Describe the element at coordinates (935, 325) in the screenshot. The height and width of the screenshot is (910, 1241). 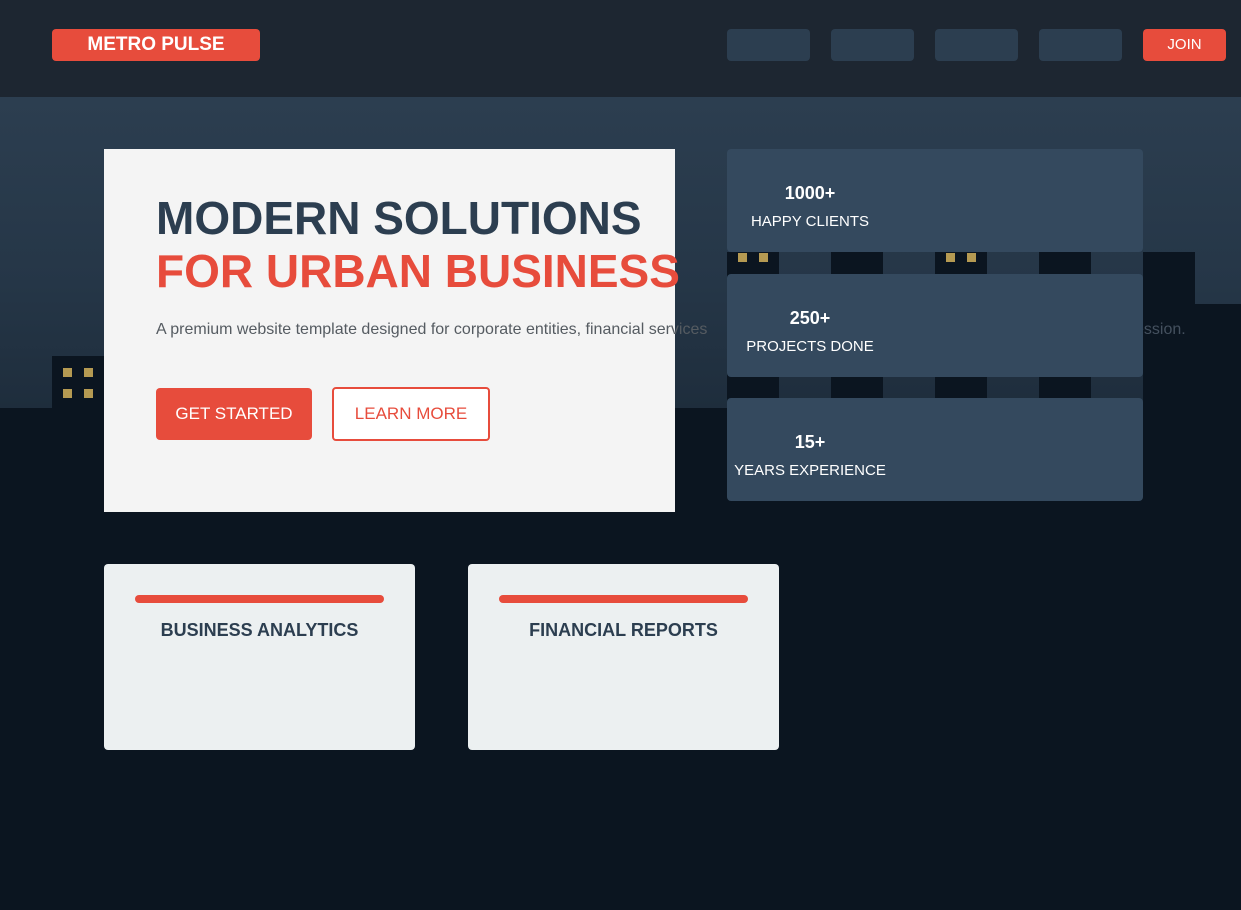
I see `stat-card-projects: 250+ PROJECTS DONE` at that location.